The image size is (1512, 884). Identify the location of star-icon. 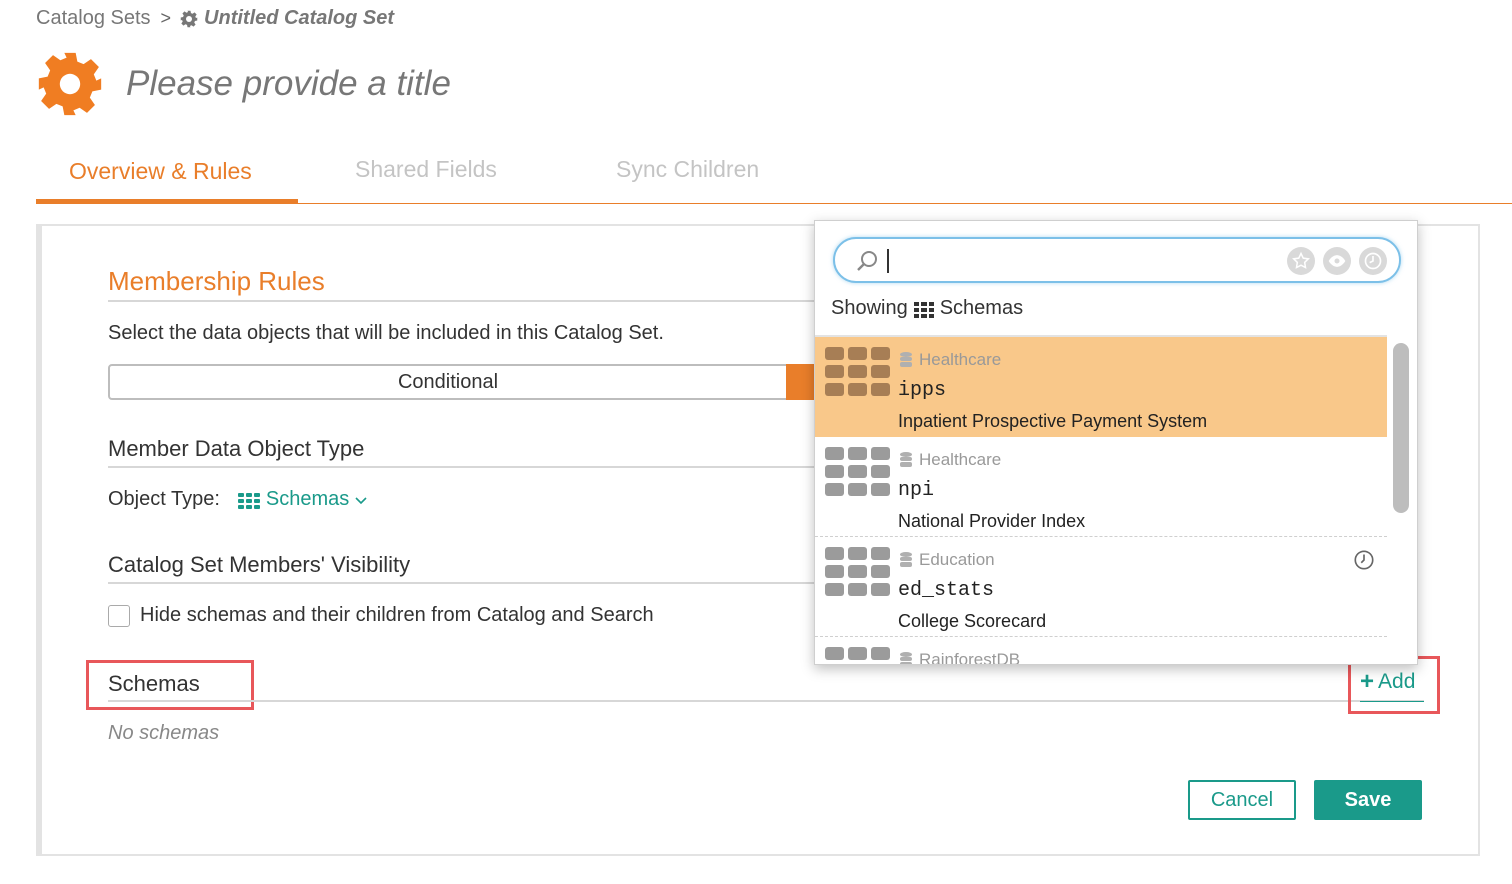
(1301, 261).